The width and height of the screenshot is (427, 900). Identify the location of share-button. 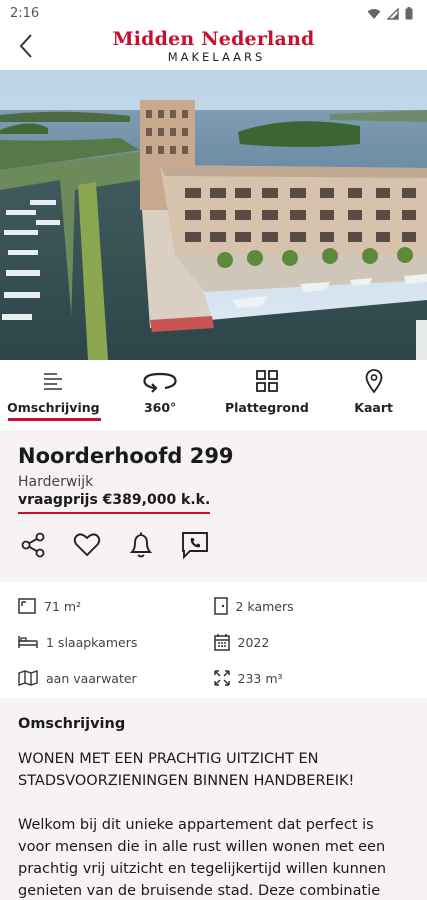
(33, 545).